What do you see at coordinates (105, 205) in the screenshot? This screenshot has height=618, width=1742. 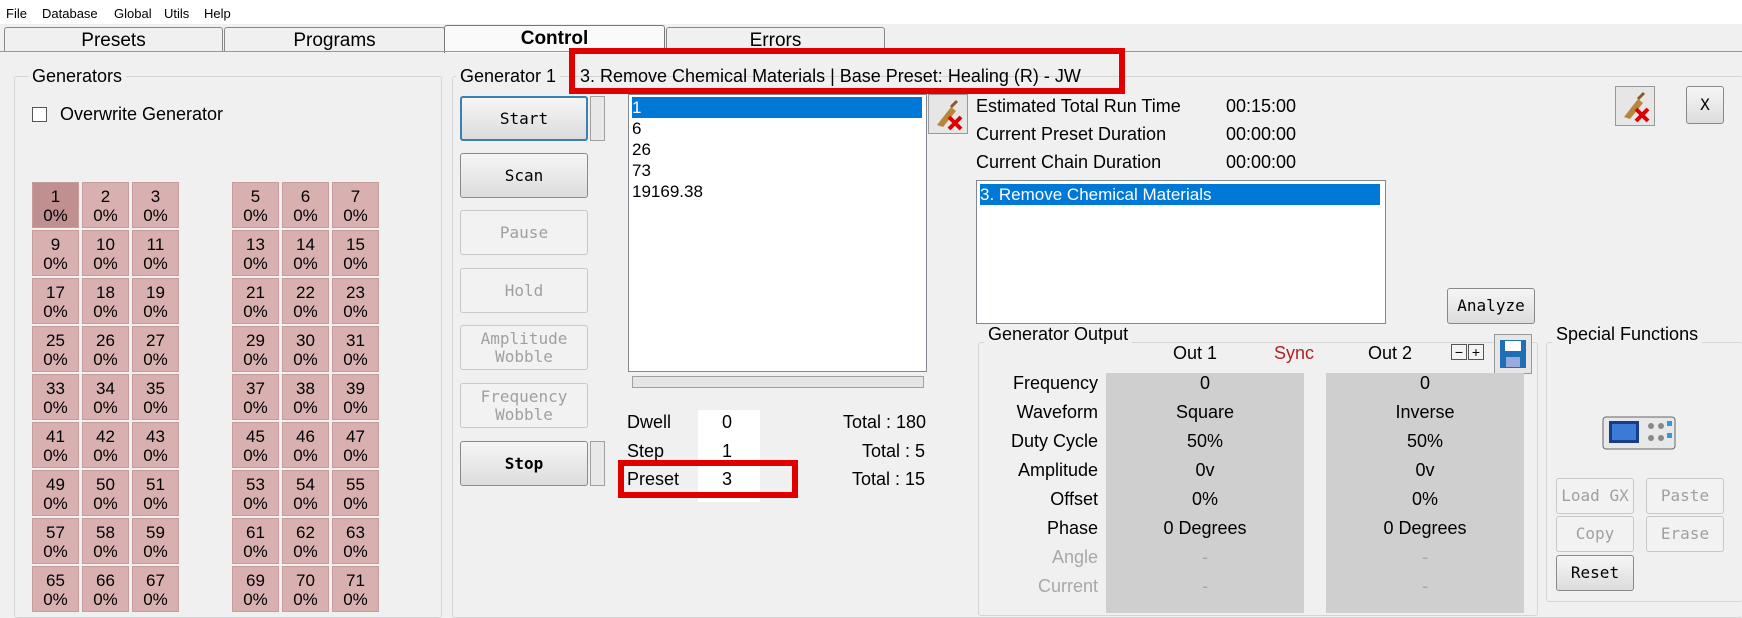 I see `generator-cell: 2 0%` at bounding box center [105, 205].